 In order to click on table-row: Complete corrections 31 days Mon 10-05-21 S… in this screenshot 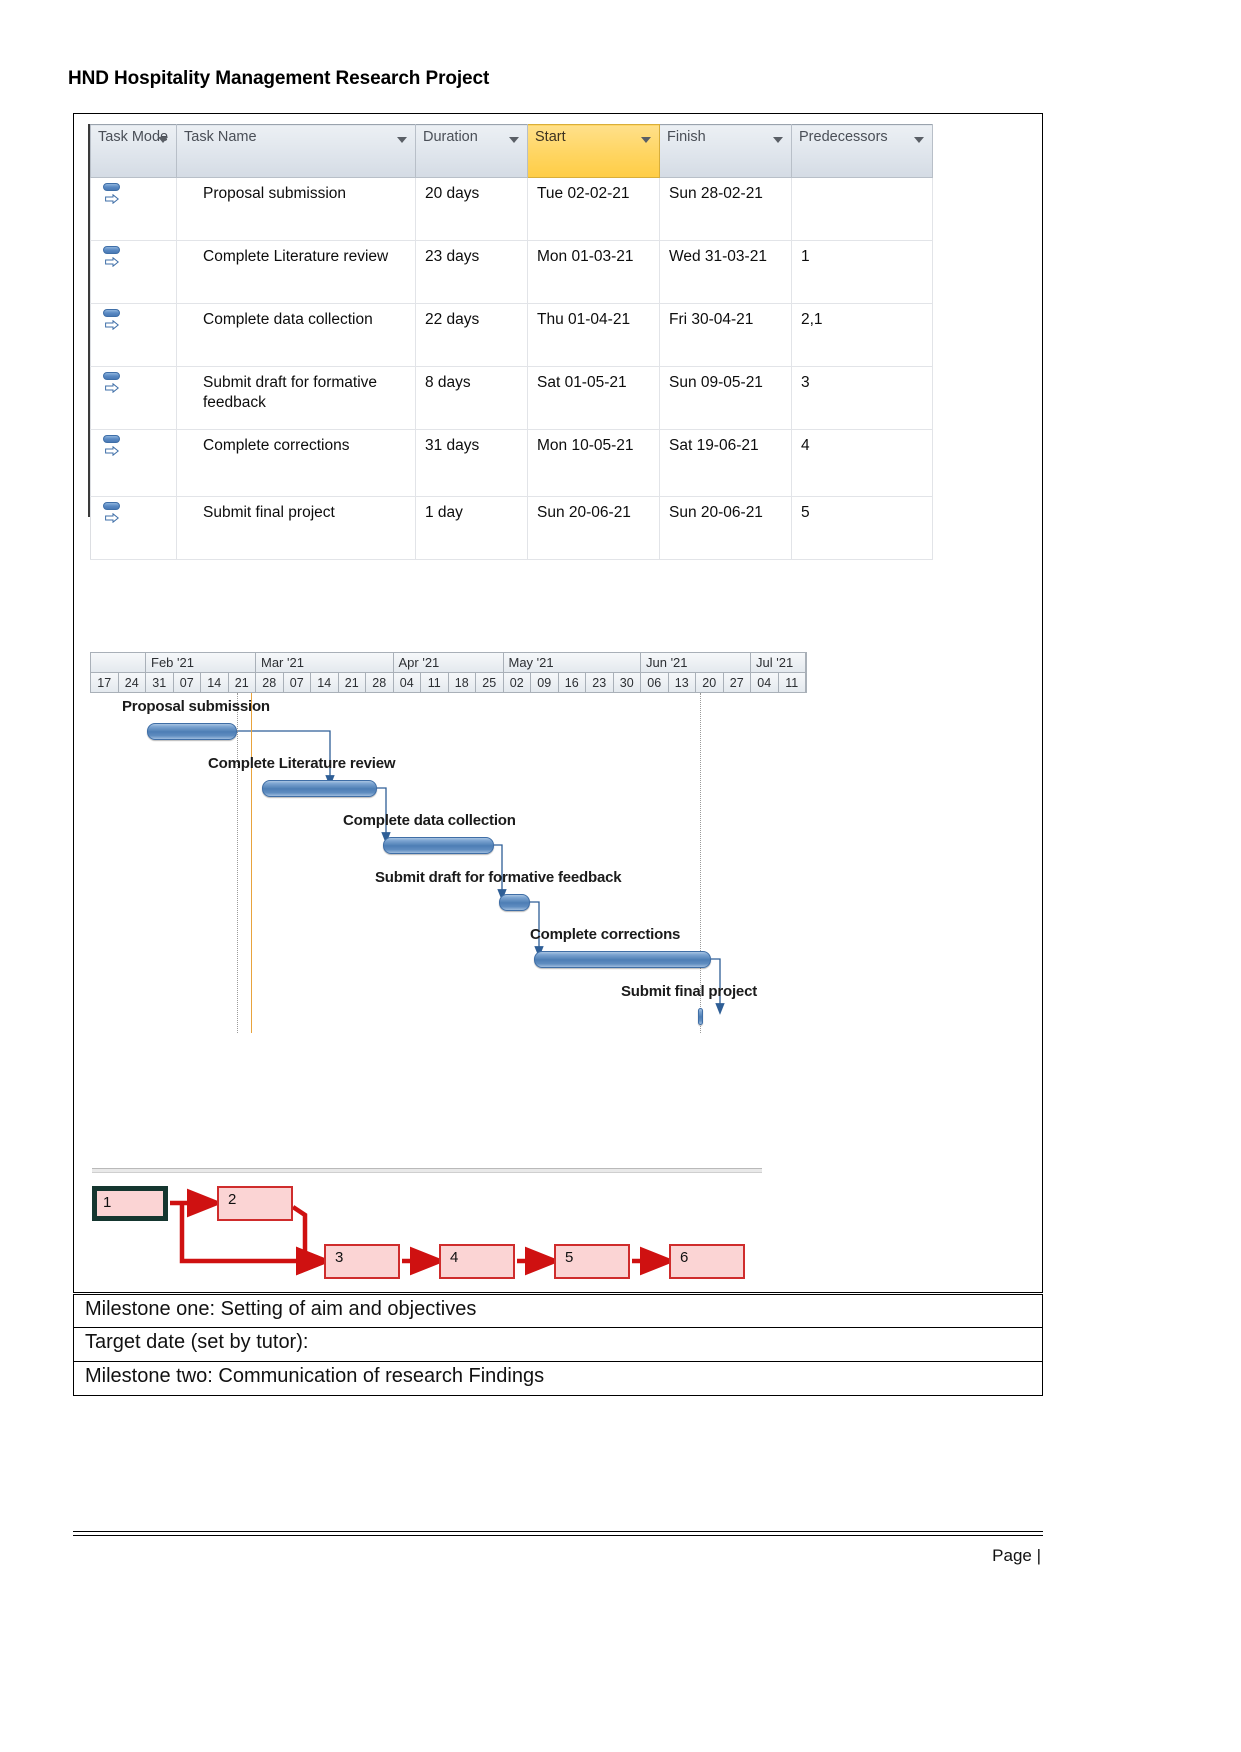, I will do `click(511, 463)`.